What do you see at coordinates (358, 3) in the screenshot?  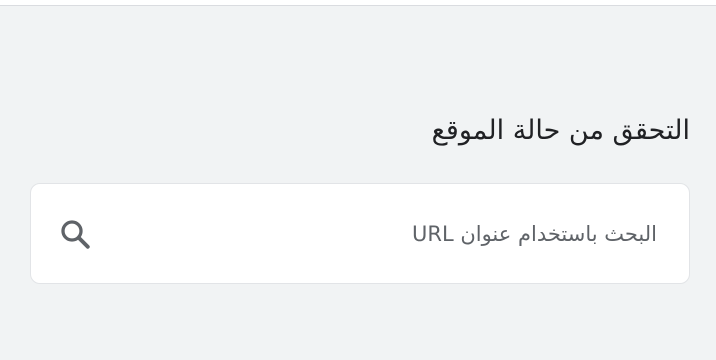 I see `top-divider` at bounding box center [358, 3].